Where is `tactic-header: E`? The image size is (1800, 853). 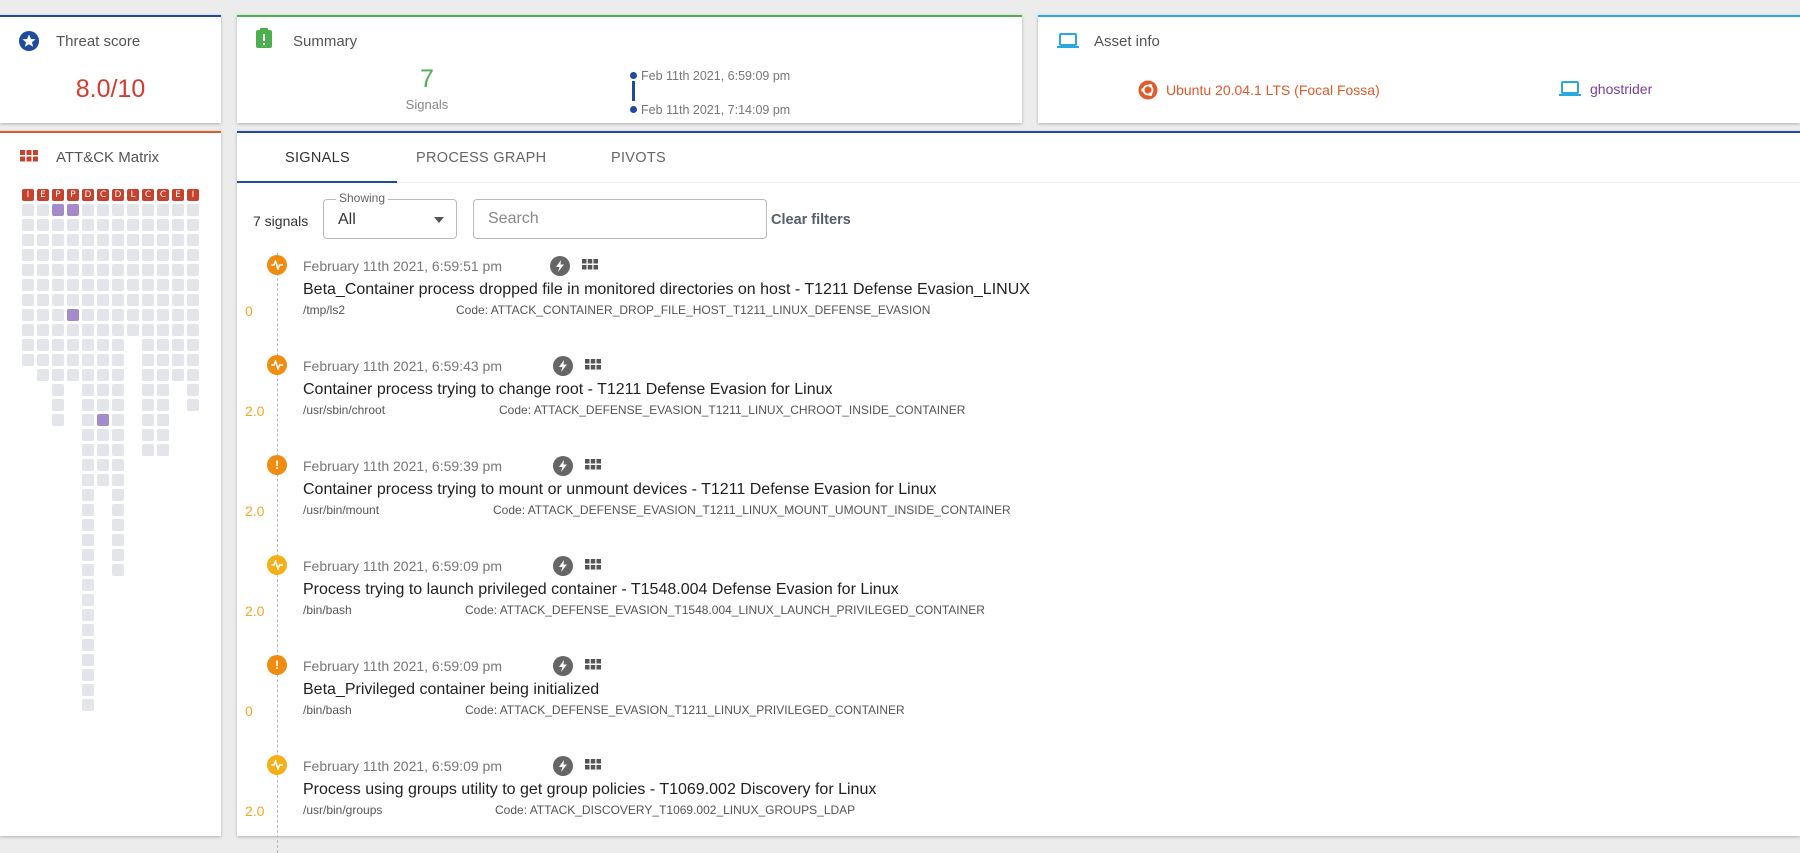
tactic-header: E is located at coordinates (43, 195).